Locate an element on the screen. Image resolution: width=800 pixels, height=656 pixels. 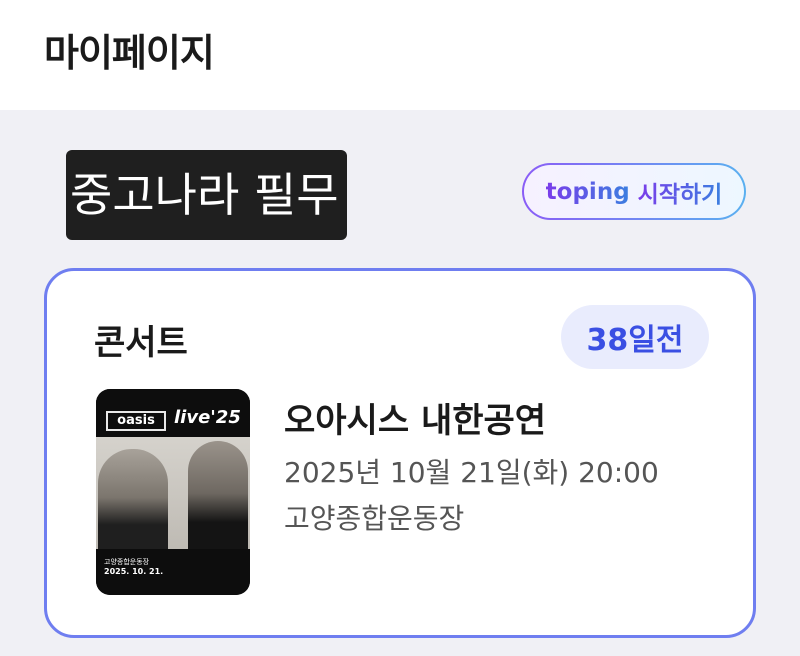
poster-venue: 고양종합운동장 is located at coordinates (127, 562).